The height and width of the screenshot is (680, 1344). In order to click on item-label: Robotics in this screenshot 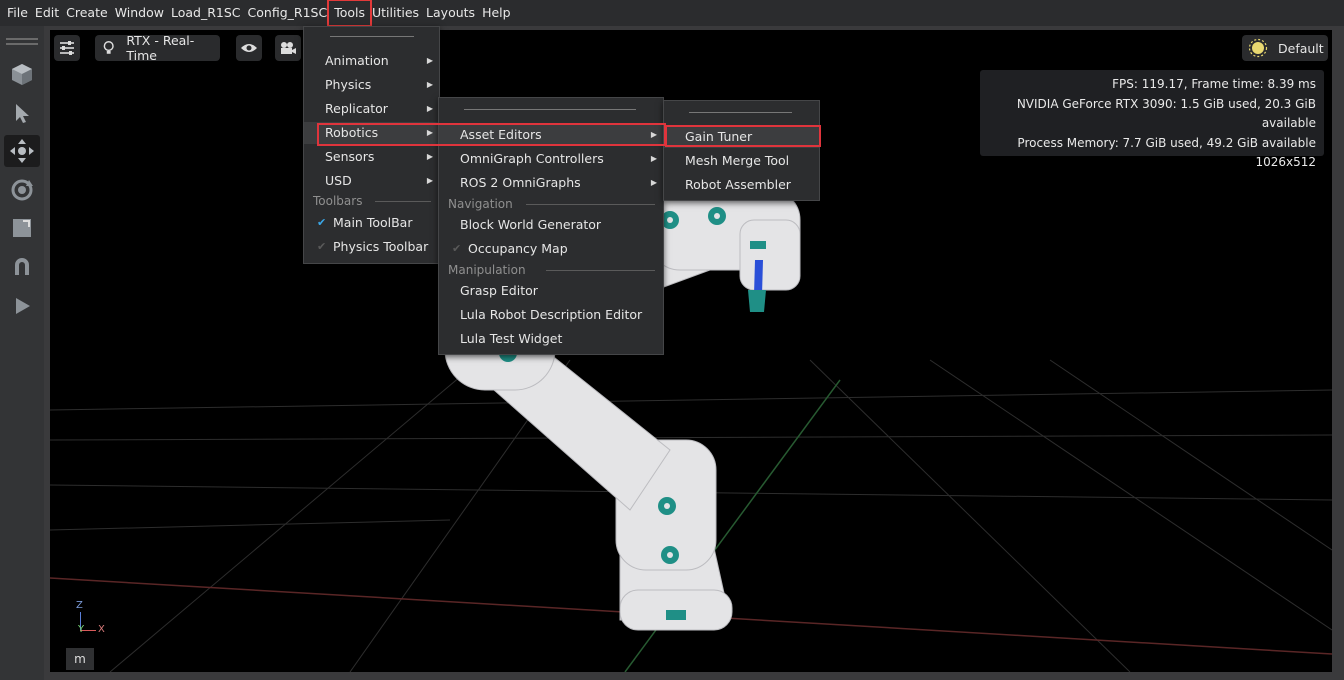, I will do `click(352, 132)`.